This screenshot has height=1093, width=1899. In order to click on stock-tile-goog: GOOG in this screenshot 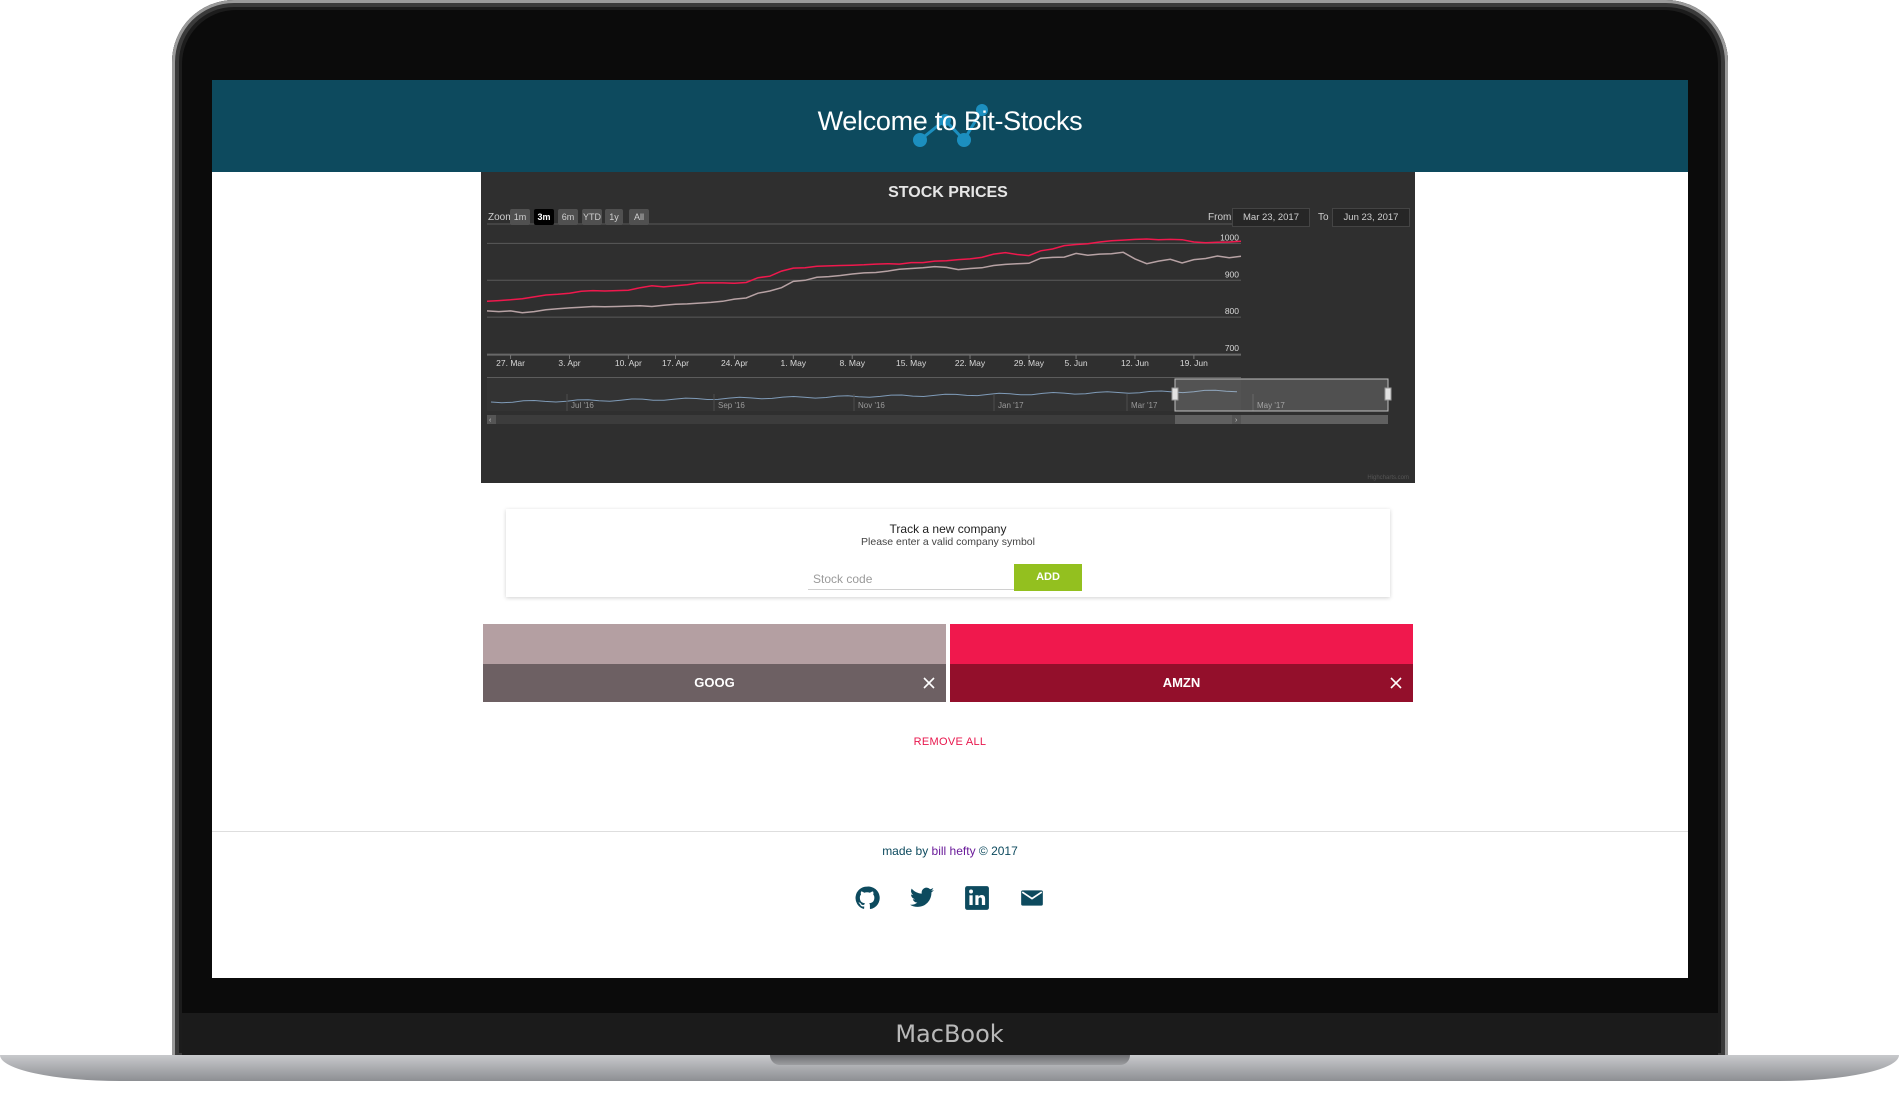, I will do `click(714, 663)`.